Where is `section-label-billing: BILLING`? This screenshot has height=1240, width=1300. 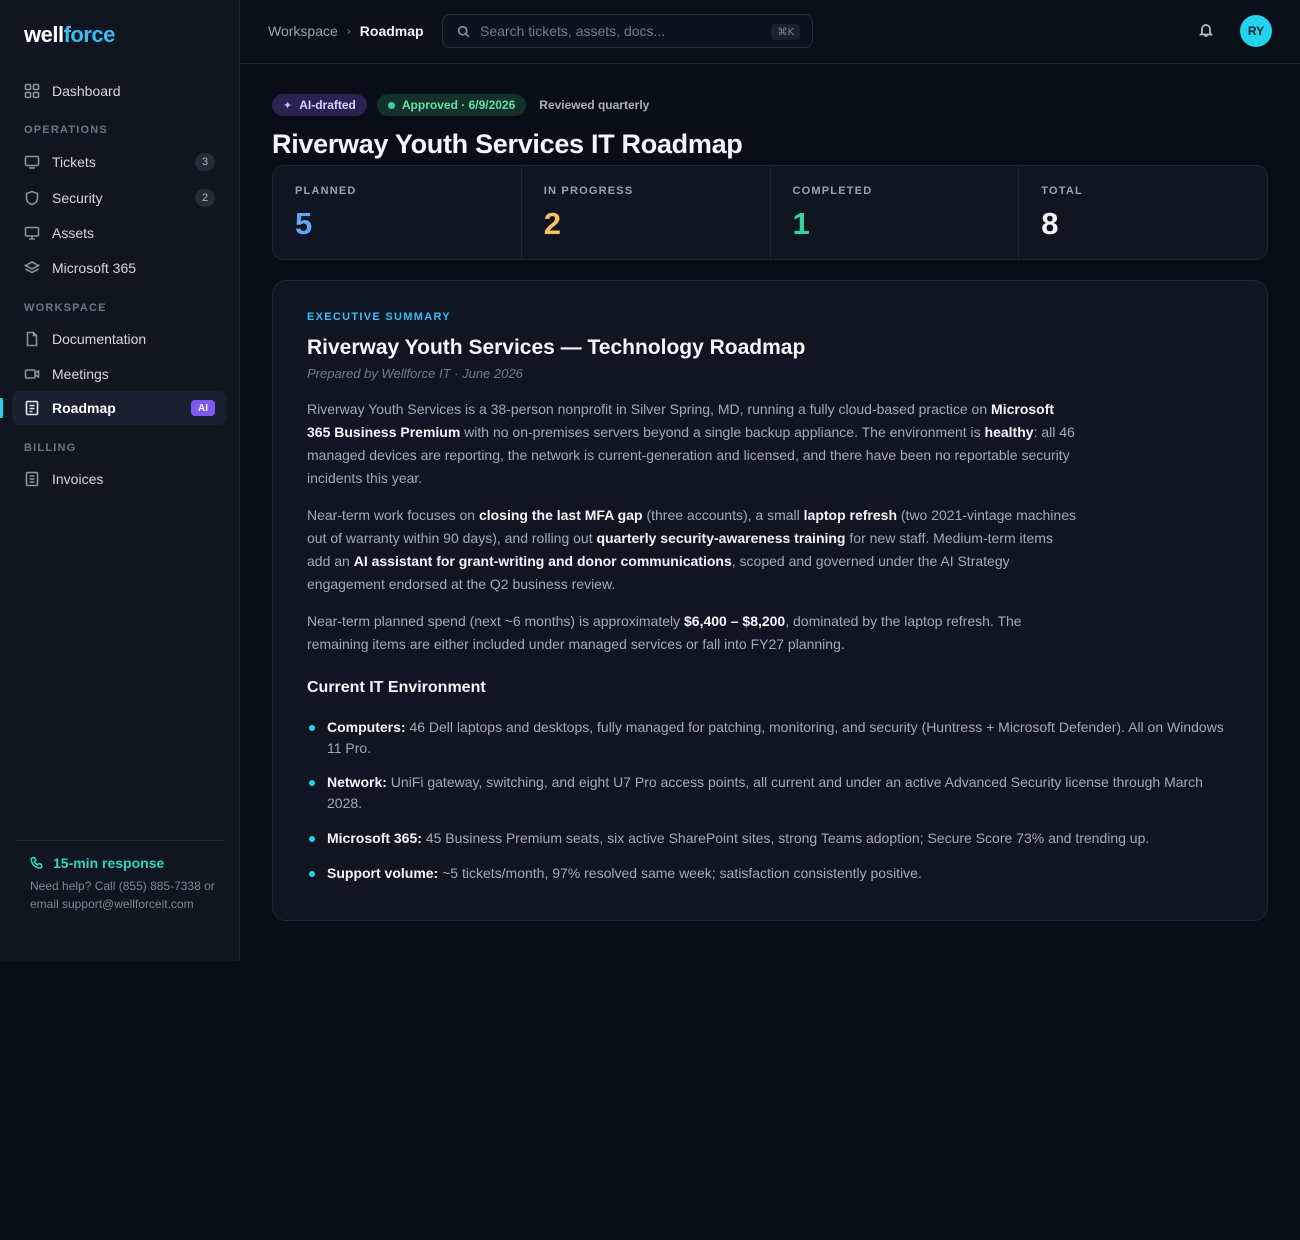 section-label-billing: BILLING is located at coordinates (50, 448).